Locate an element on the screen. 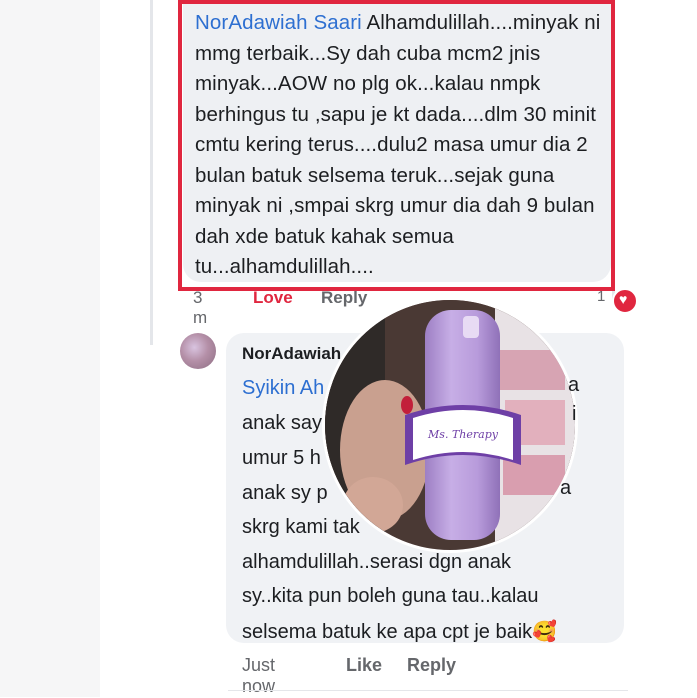  reaction-count: 1 is located at coordinates (601, 296).